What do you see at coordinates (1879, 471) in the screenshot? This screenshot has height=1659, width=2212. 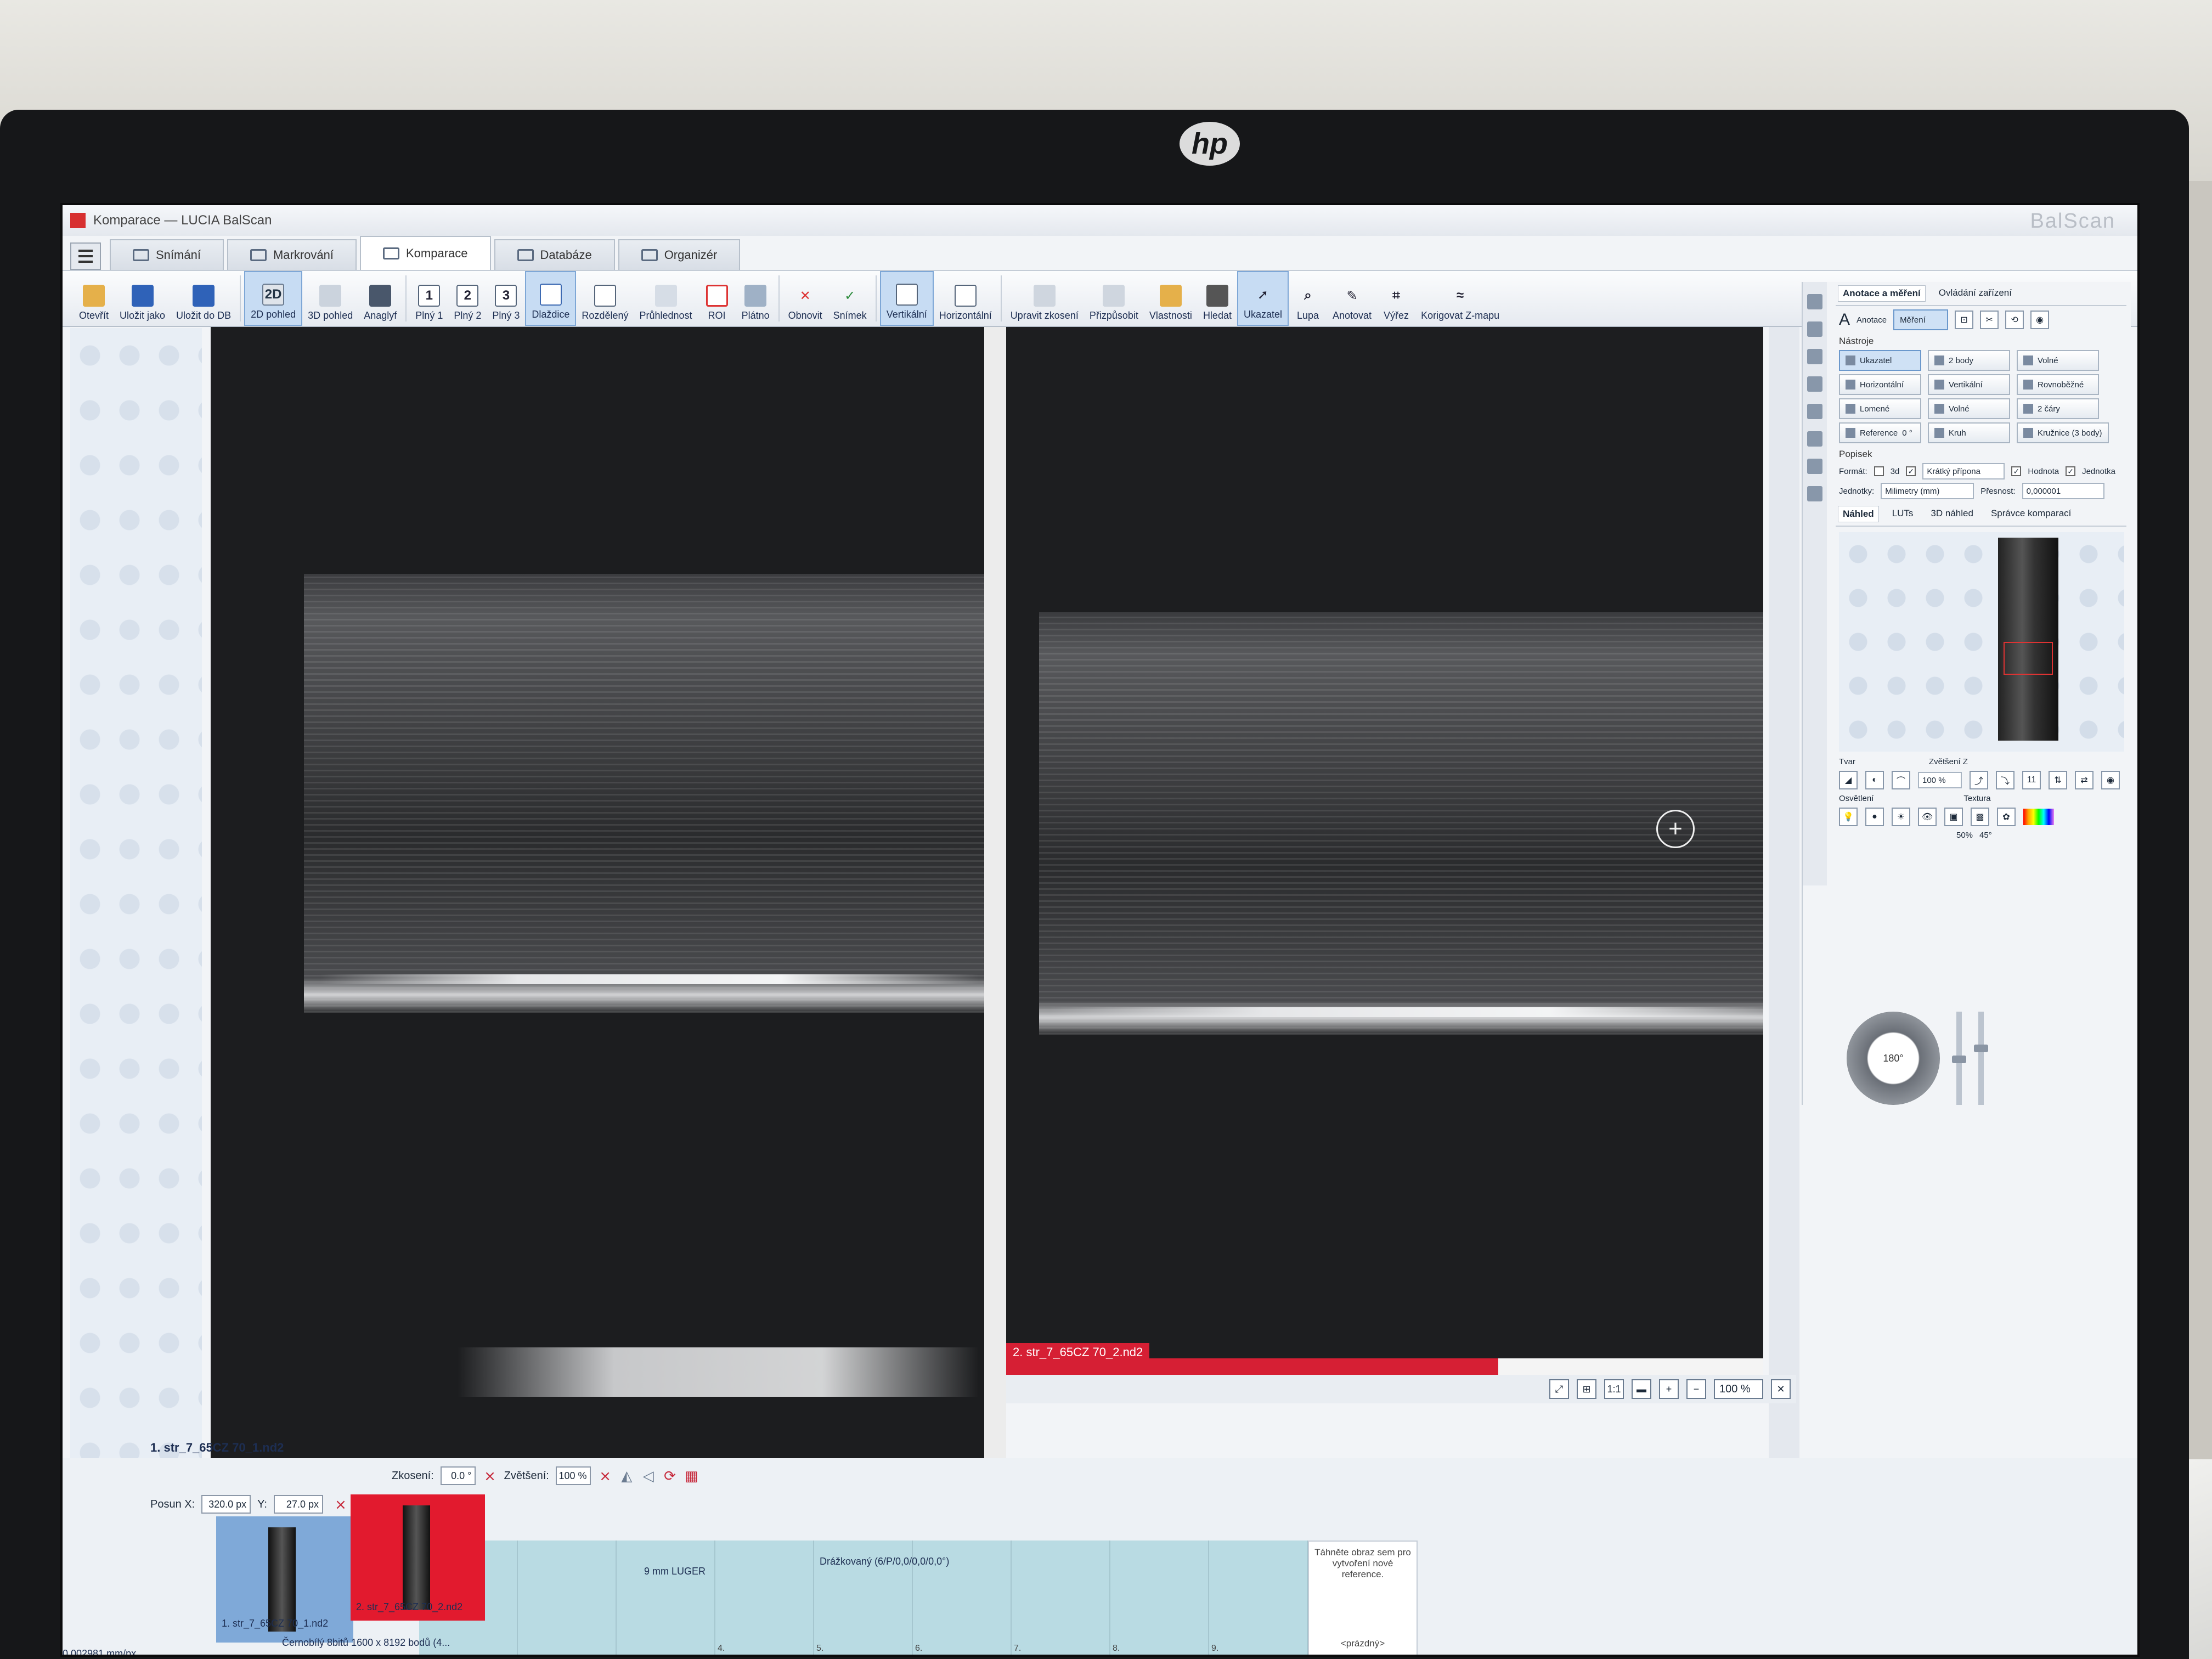 I see `format-3d-checkbox` at bounding box center [1879, 471].